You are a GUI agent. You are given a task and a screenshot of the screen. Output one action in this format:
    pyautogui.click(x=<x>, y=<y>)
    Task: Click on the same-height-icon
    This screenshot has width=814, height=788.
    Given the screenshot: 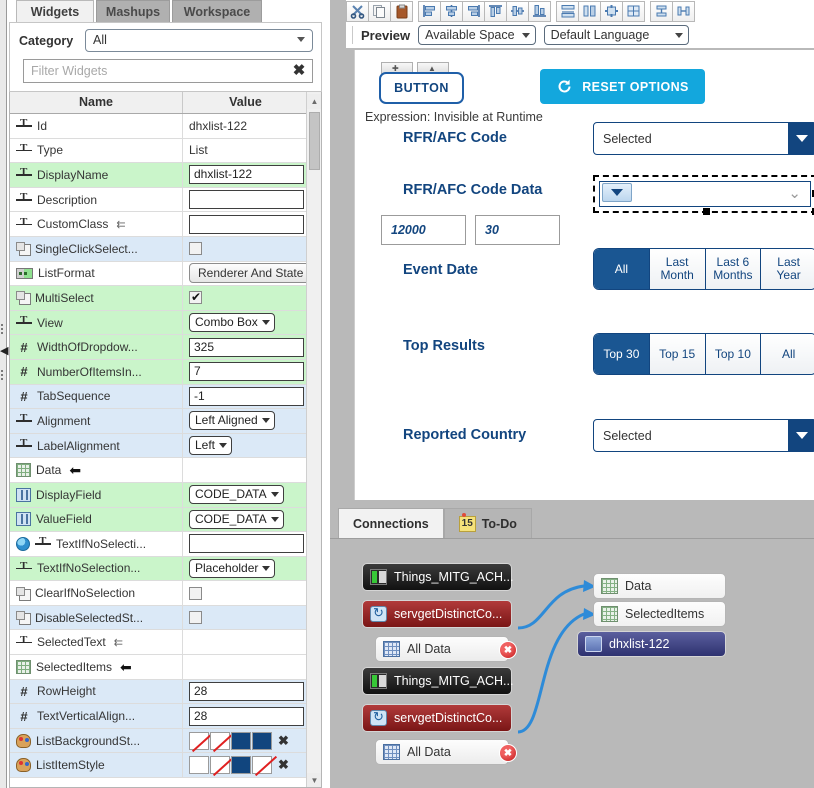 What is the action you would take?
    pyautogui.click(x=661, y=11)
    